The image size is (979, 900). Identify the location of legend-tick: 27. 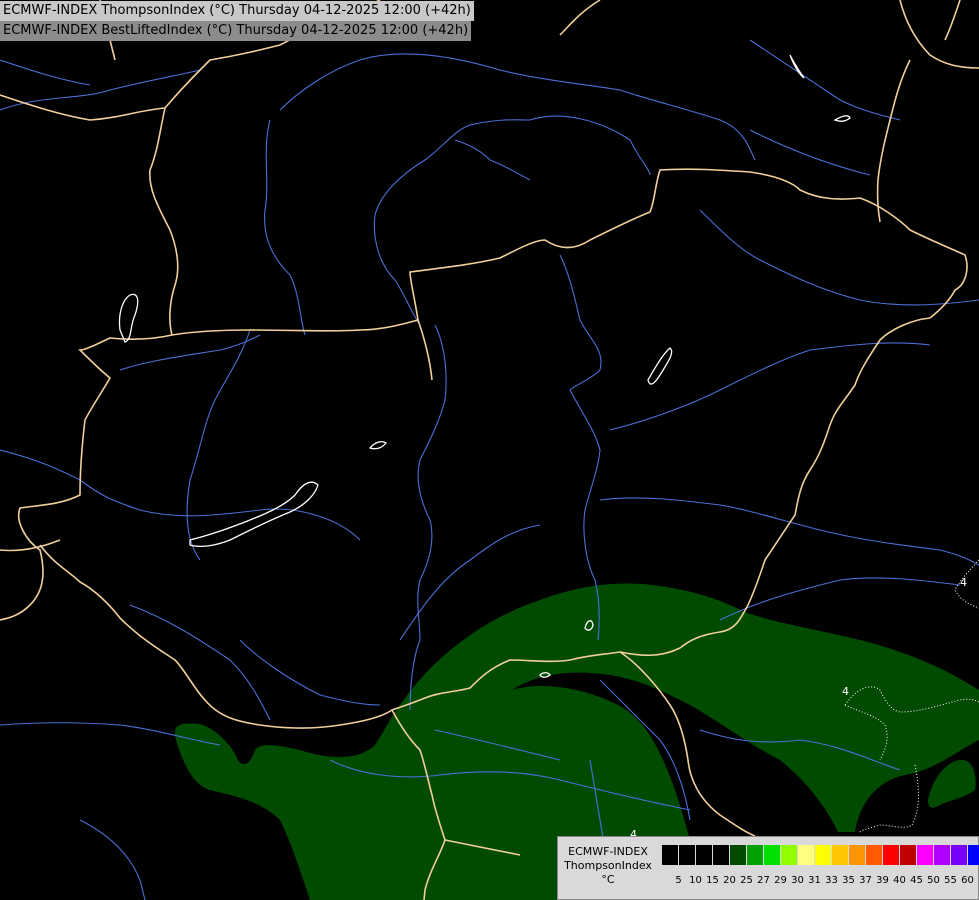
(763, 880).